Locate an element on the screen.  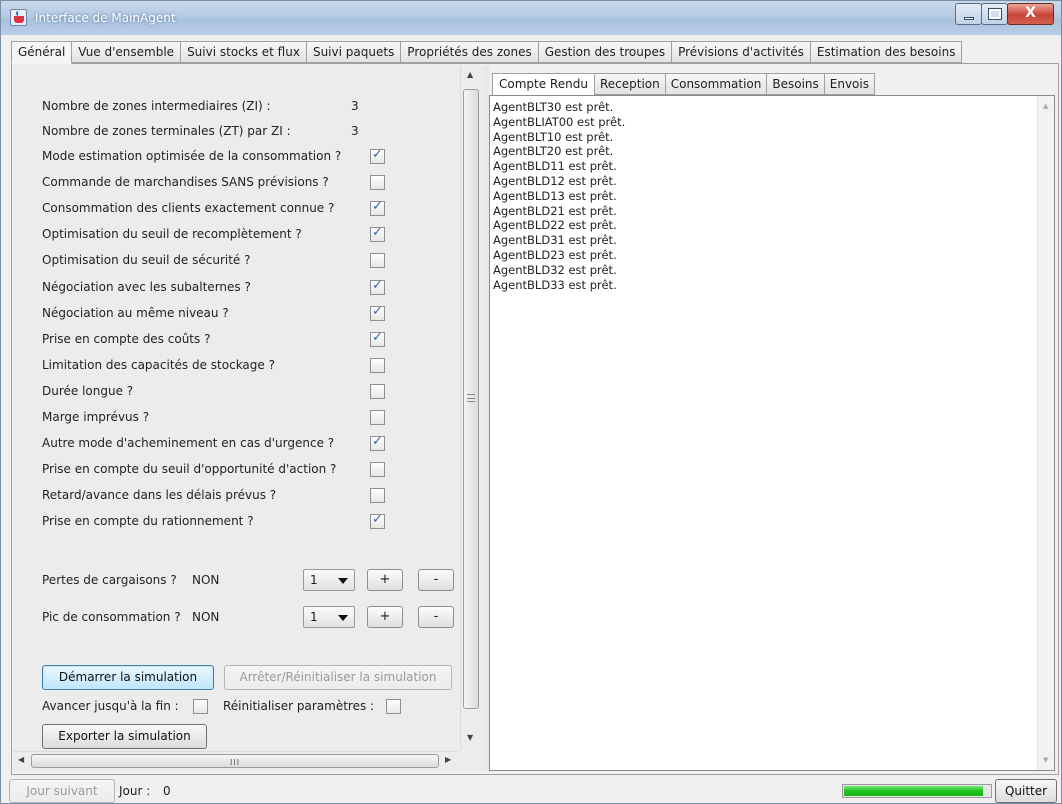
pic-state: NON is located at coordinates (206, 617).